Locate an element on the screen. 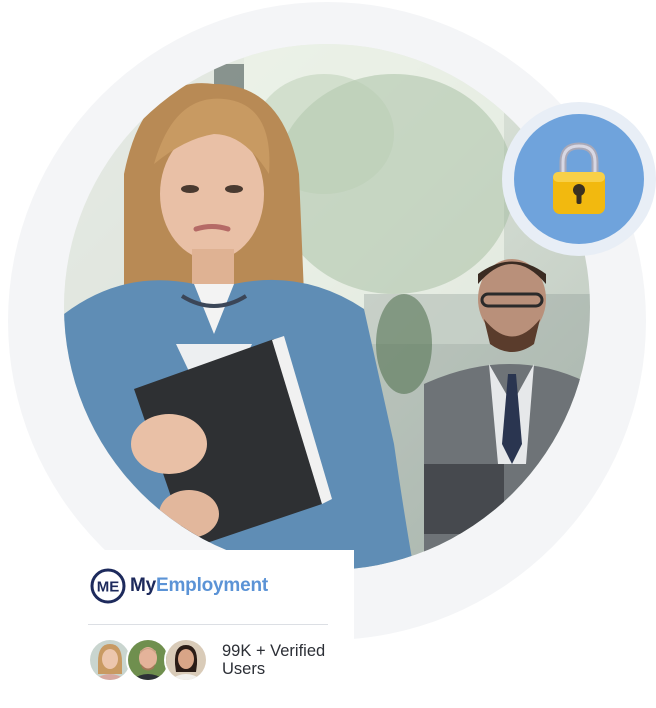 This screenshot has height=708, width=656. user-avatar-woman is located at coordinates (110, 660).